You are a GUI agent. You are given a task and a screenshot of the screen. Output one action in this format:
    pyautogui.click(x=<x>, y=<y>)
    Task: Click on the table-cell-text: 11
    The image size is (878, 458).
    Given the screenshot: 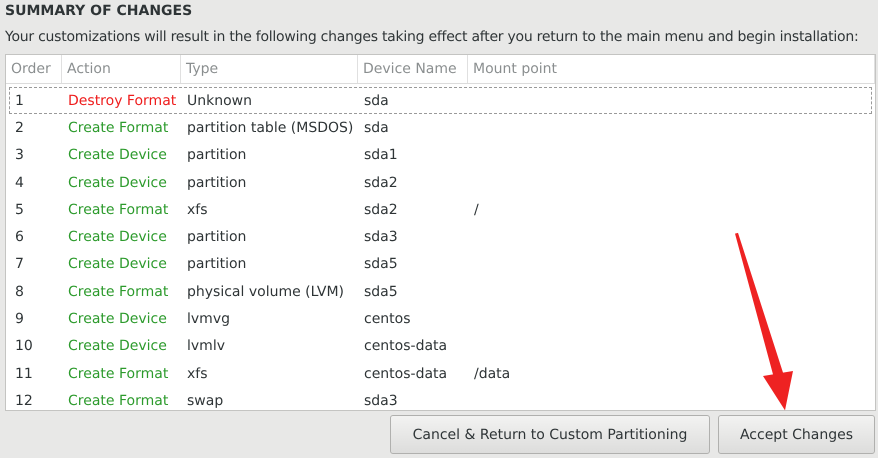 What is the action you would take?
    pyautogui.click(x=24, y=374)
    